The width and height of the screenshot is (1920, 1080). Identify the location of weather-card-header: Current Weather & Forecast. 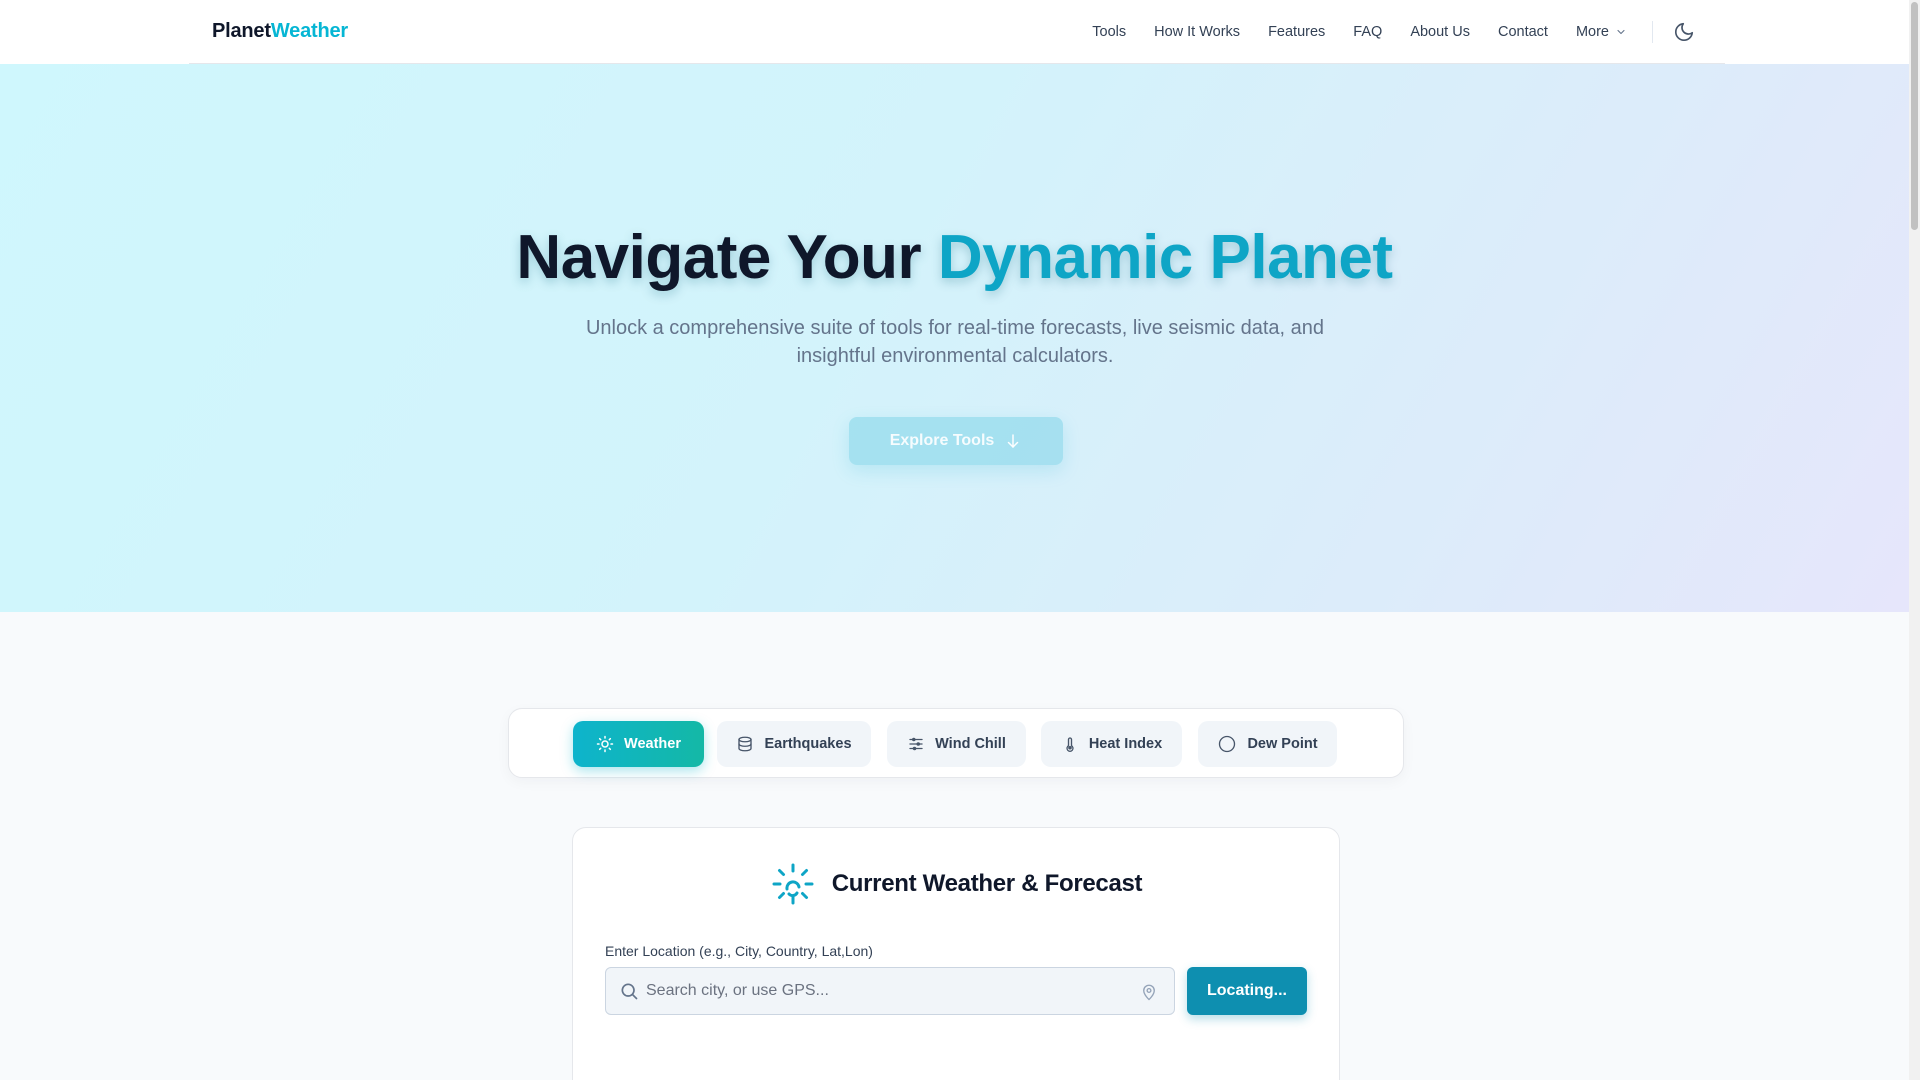
(957, 884).